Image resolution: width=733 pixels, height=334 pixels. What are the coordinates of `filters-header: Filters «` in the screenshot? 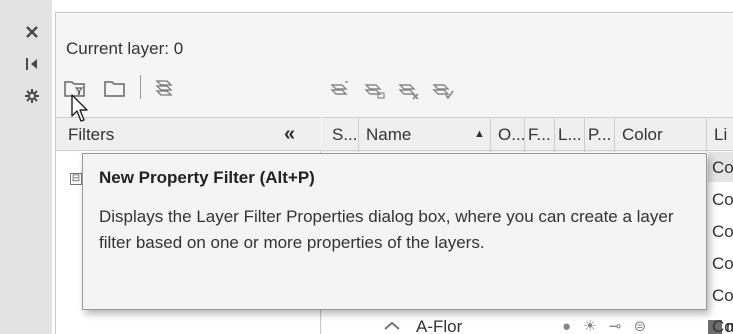 It's located at (188, 134).